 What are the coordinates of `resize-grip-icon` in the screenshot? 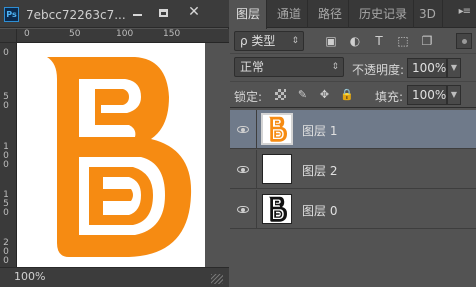 It's located at (217, 279).